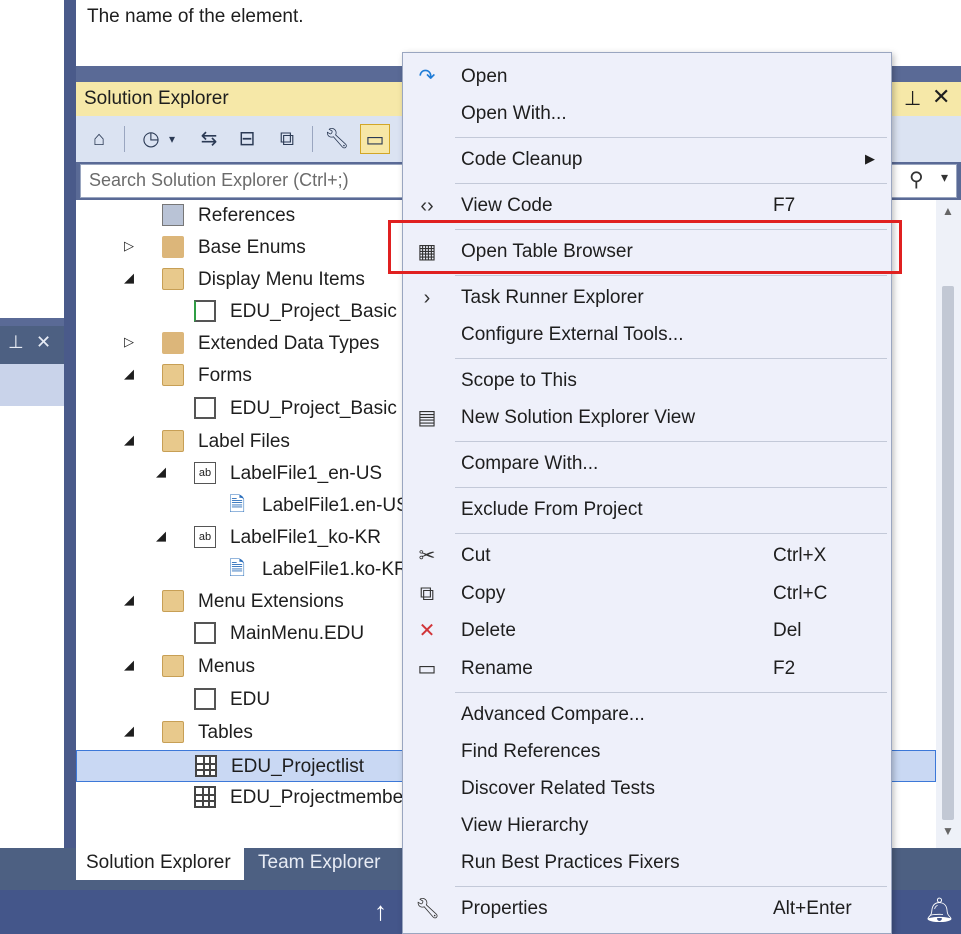 This screenshot has width=961, height=934. Describe the element at coordinates (427, 77) in the screenshot. I see `open-arrow-icon: ↷` at that location.